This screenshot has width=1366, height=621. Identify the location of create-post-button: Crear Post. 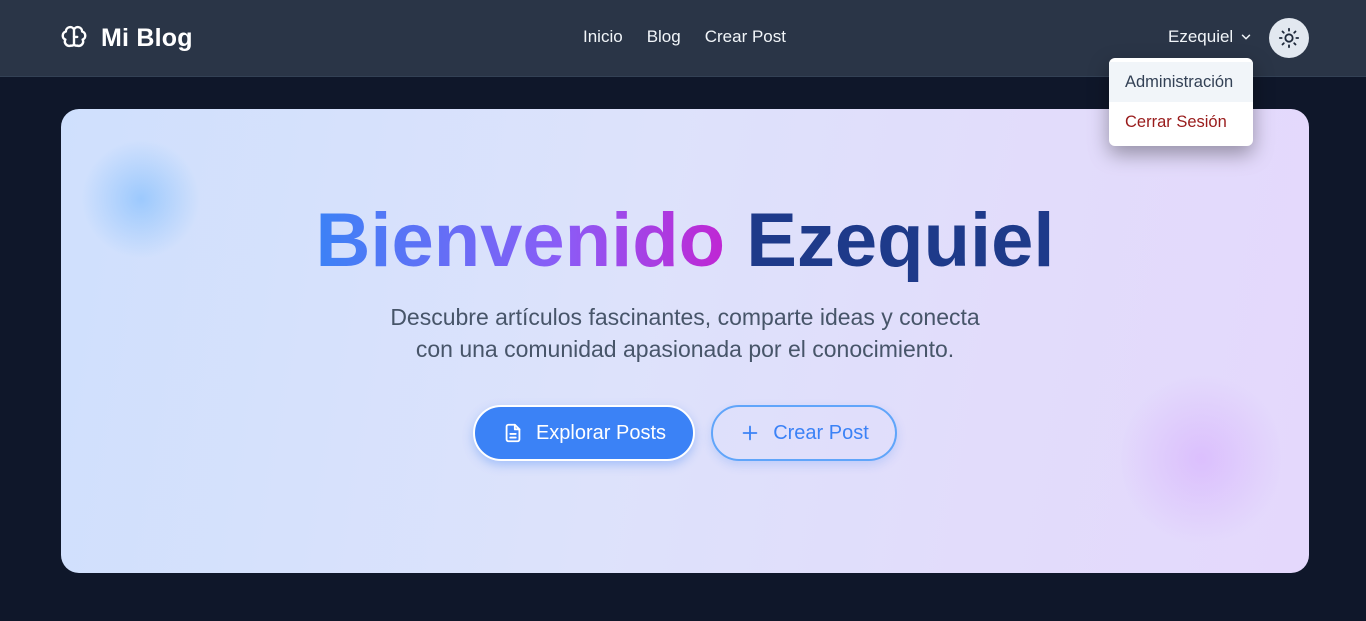
(804, 433).